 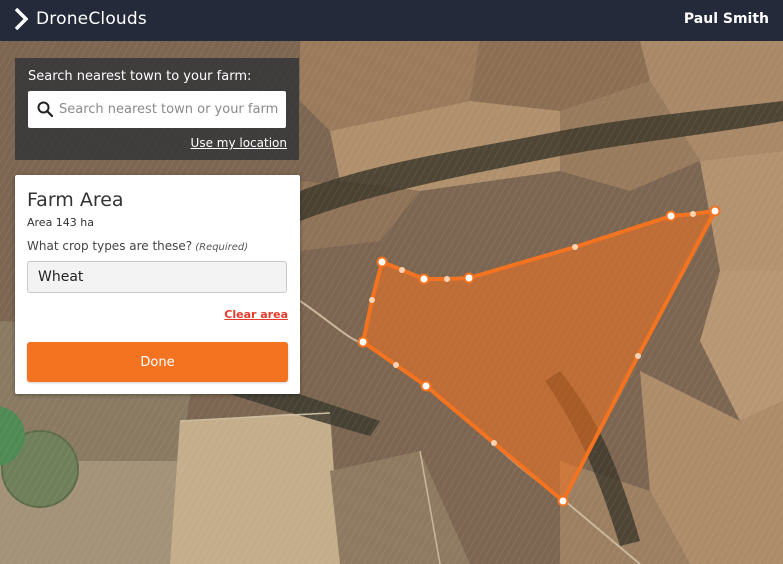 I want to click on area-size: Area 143 ha, so click(x=61, y=222).